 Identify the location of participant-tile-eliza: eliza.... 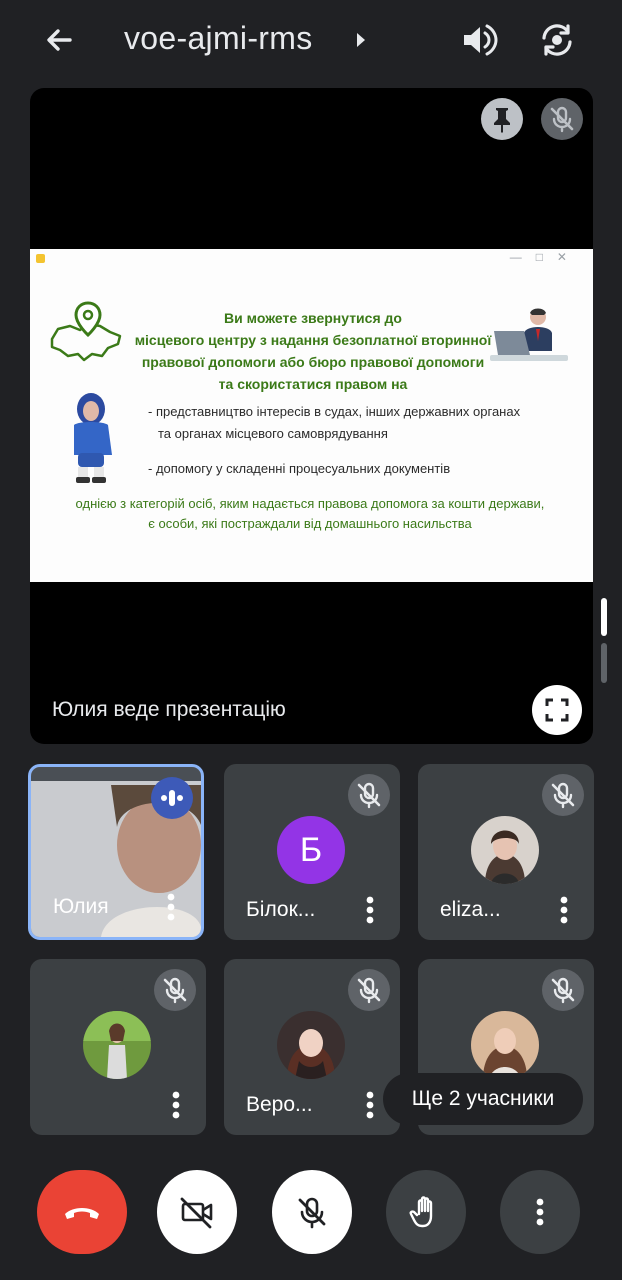
(506, 852).